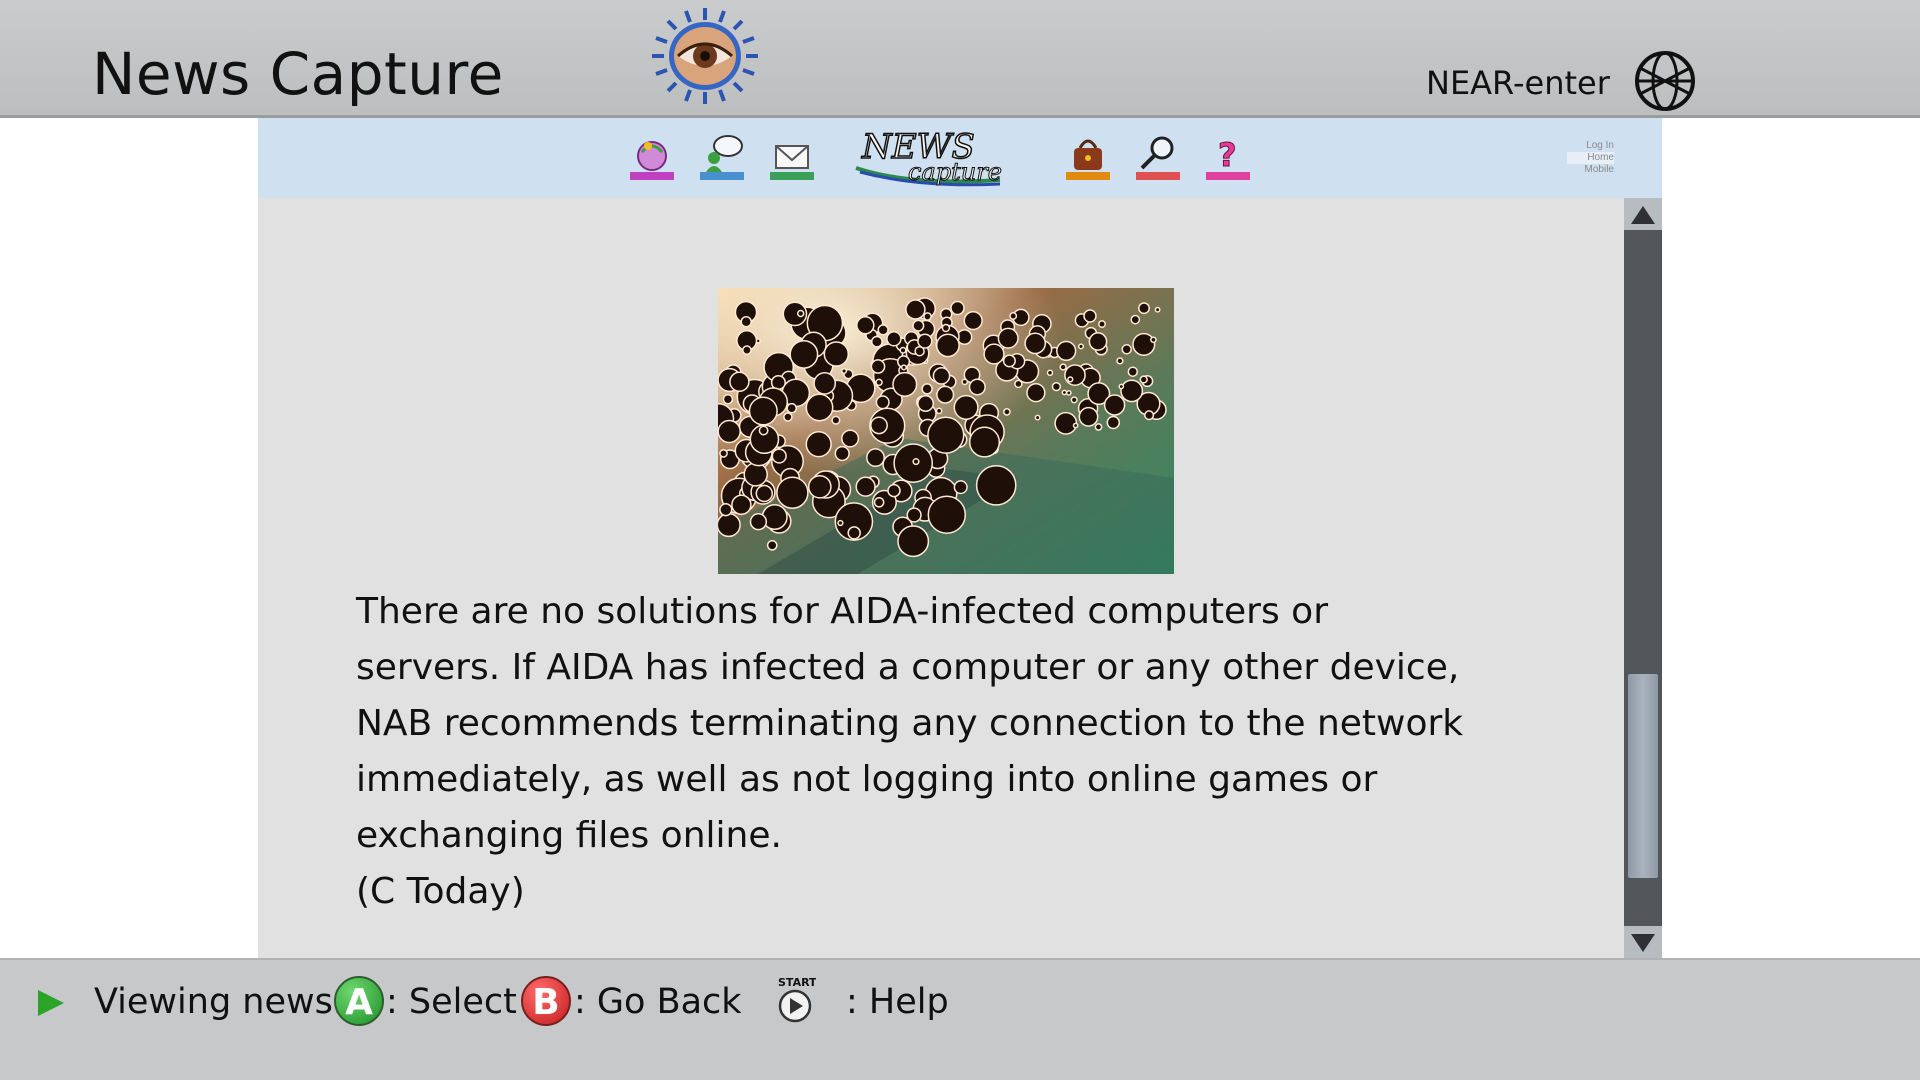 Image resolution: width=1920 pixels, height=1080 pixels. What do you see at coordinates (1643, 214) in the screenshot?
I see `scroll-up-arrow-icon` at bounding box center [1643, 214].